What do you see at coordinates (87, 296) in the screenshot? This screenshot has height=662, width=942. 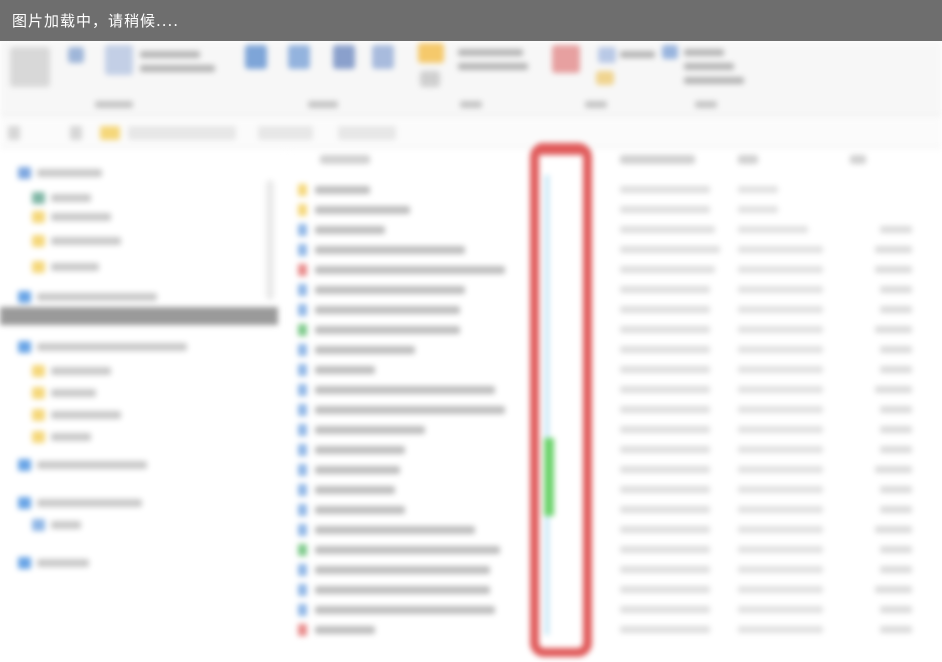 I see `nav-item-onedrive` at bounding box center [87, 296].